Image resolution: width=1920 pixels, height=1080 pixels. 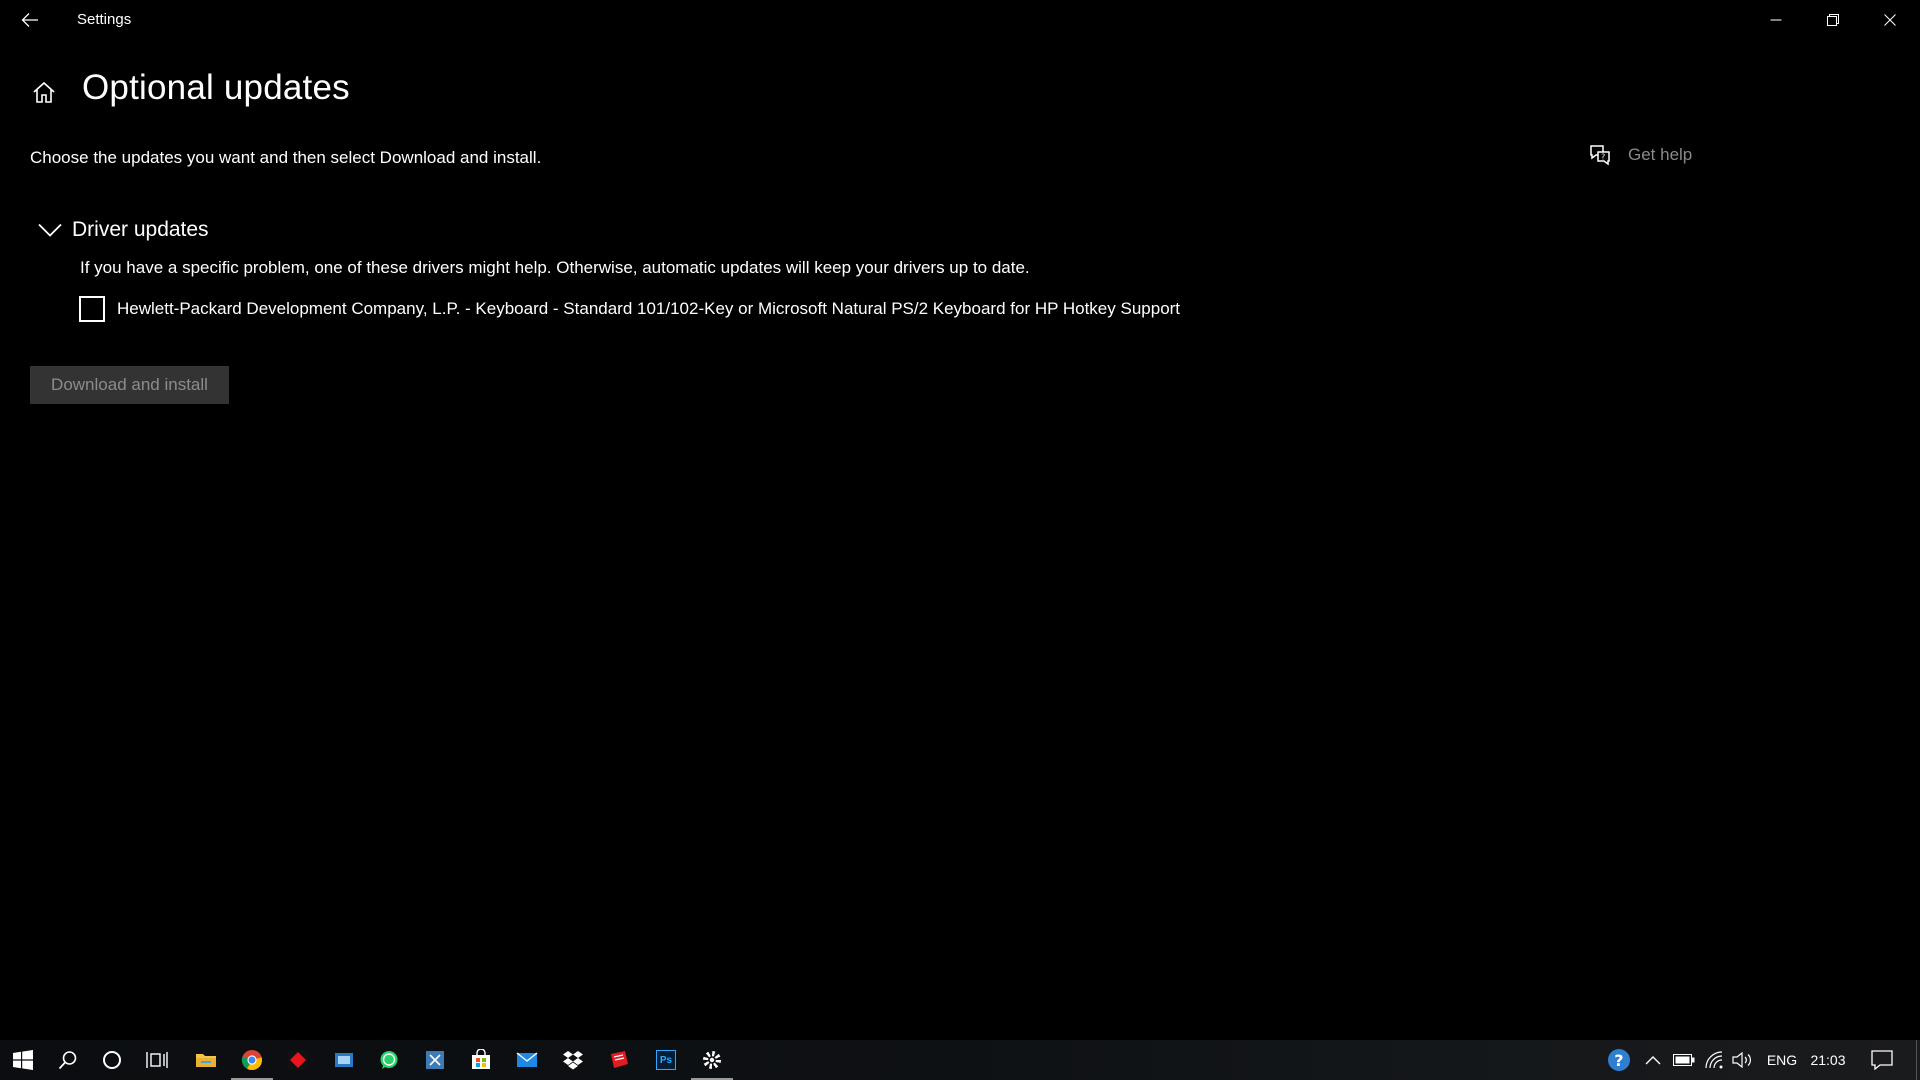 I want to click on action-center-button, so click(x=1882, y=1060).